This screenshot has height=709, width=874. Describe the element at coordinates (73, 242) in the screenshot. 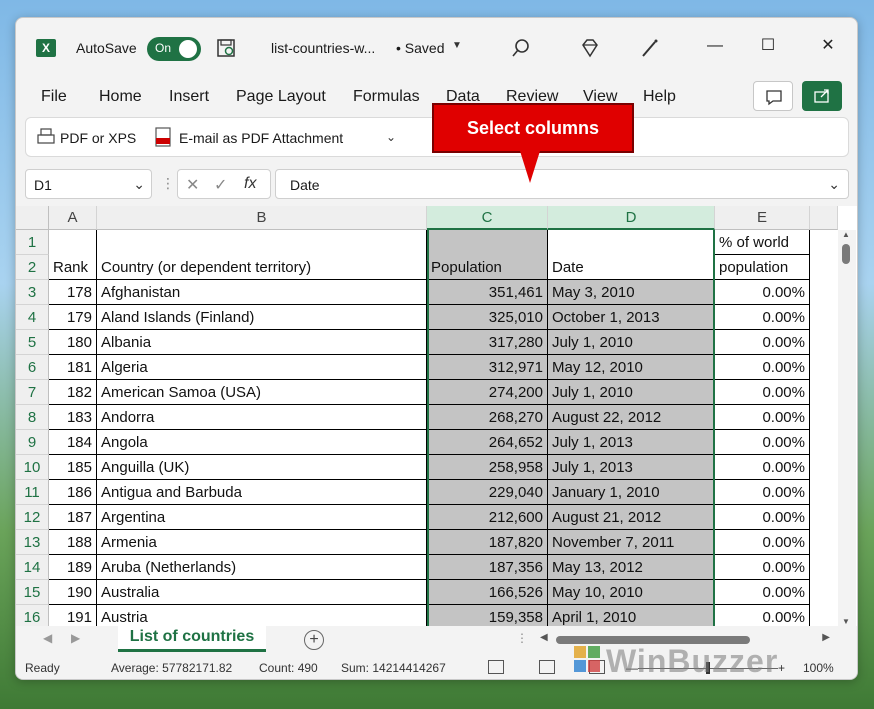

I see `cell-a1` at that location.